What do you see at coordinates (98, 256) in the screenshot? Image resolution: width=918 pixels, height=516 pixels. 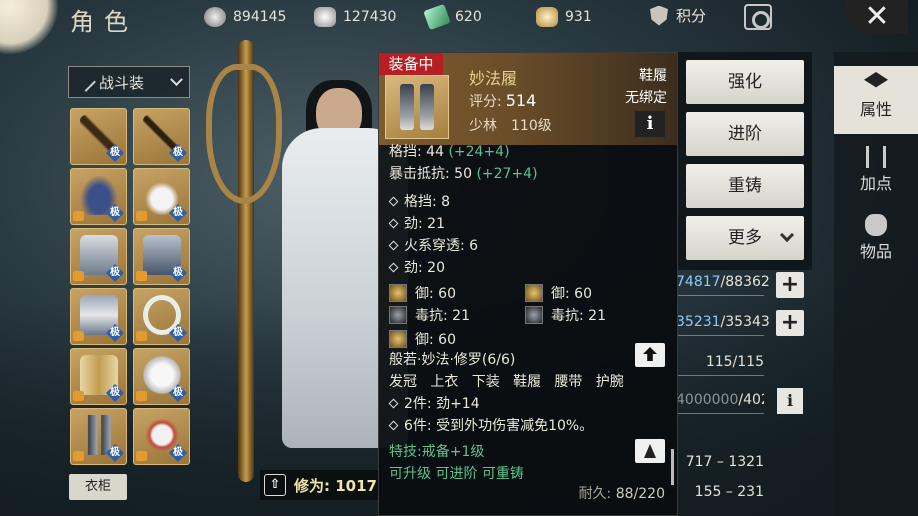 I see `equip-slot-top: 极` at bounding box center [98, 256].